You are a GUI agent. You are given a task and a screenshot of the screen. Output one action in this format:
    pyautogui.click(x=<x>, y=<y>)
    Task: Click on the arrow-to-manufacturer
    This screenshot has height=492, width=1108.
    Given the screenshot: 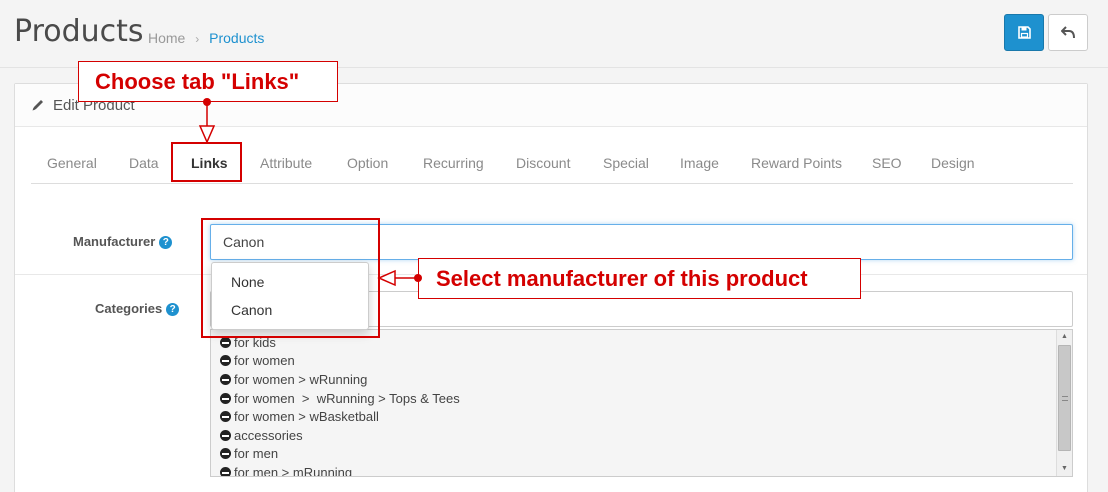 What is the action you would take?
    pyautogui.click(x=399, y=278)
    